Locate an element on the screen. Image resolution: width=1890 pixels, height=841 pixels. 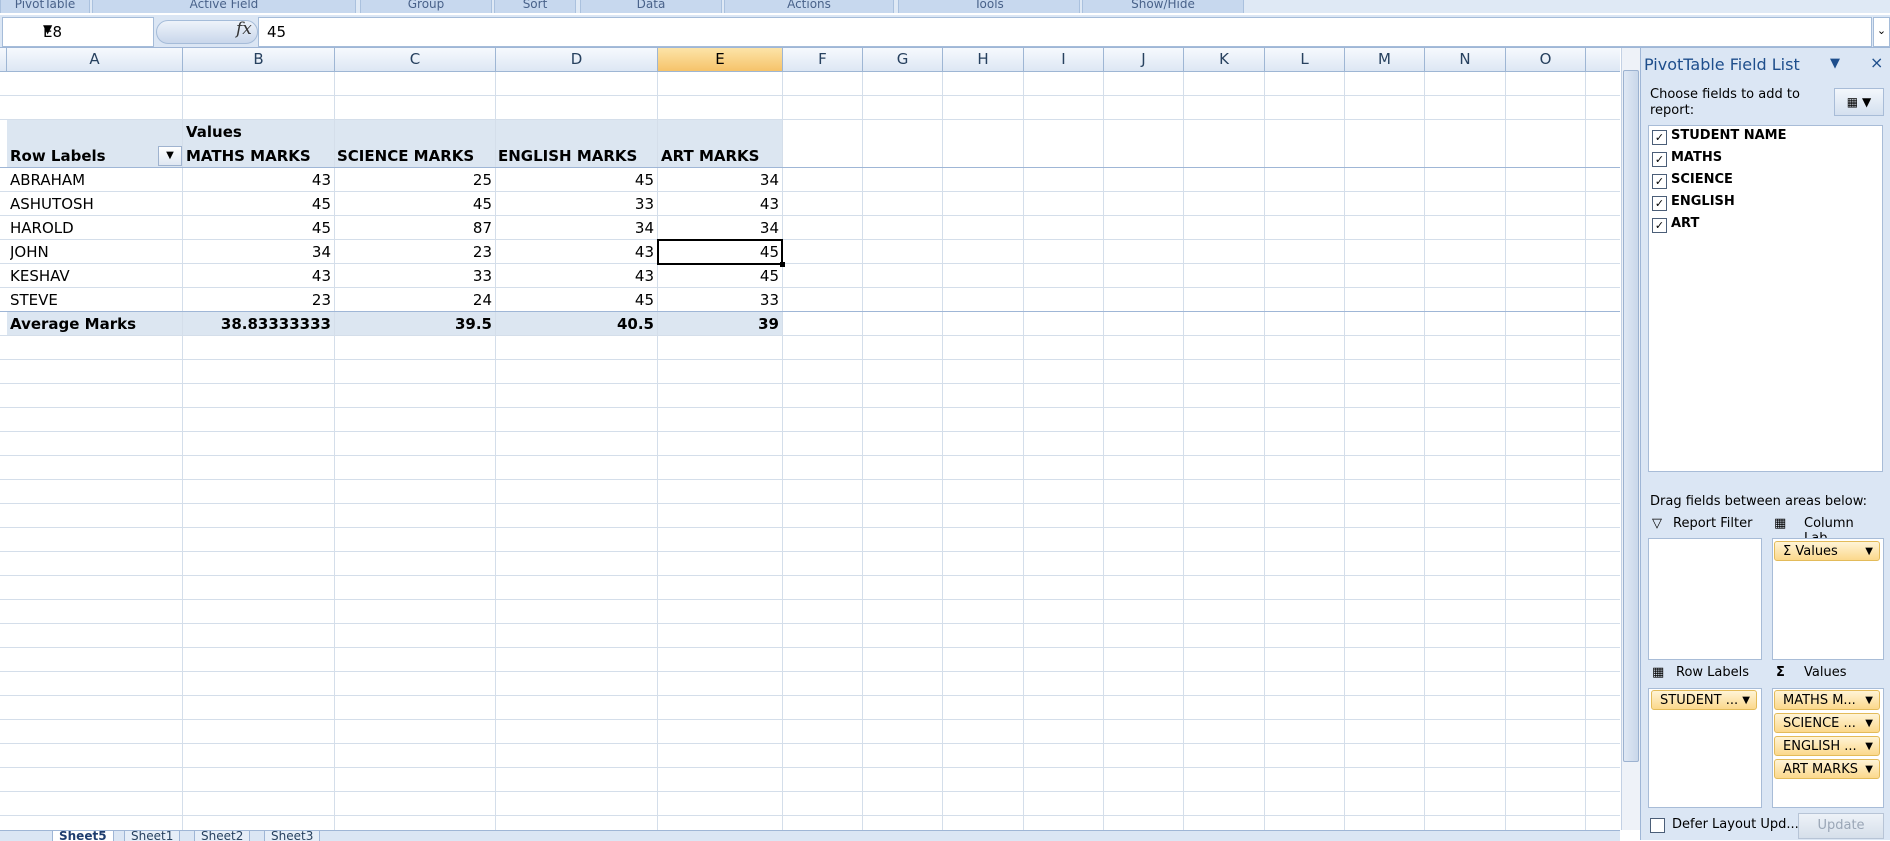
column-header-l: L is located at coordinates (1305, 60).